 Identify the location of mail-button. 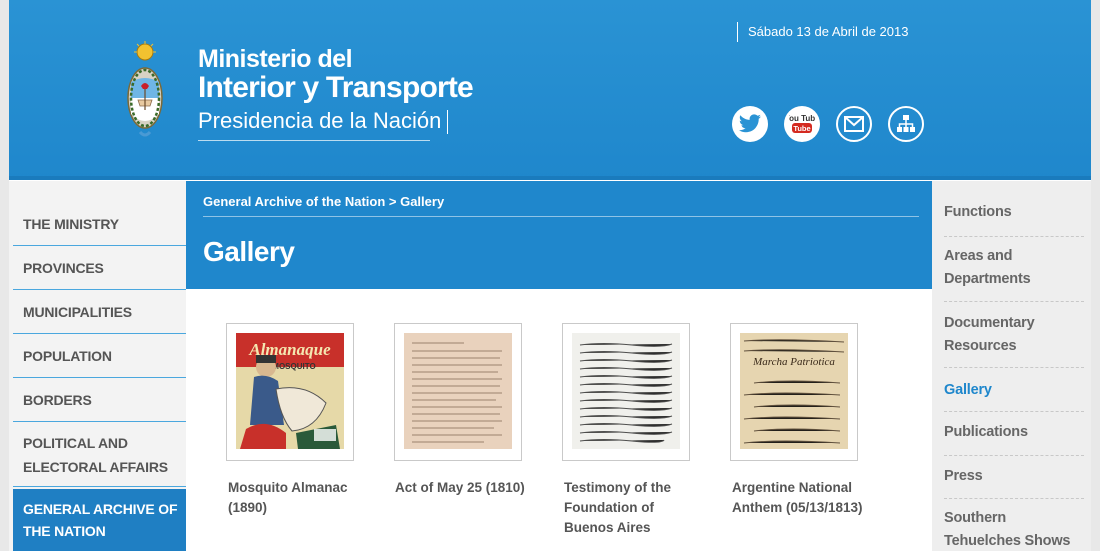
(854, 124).